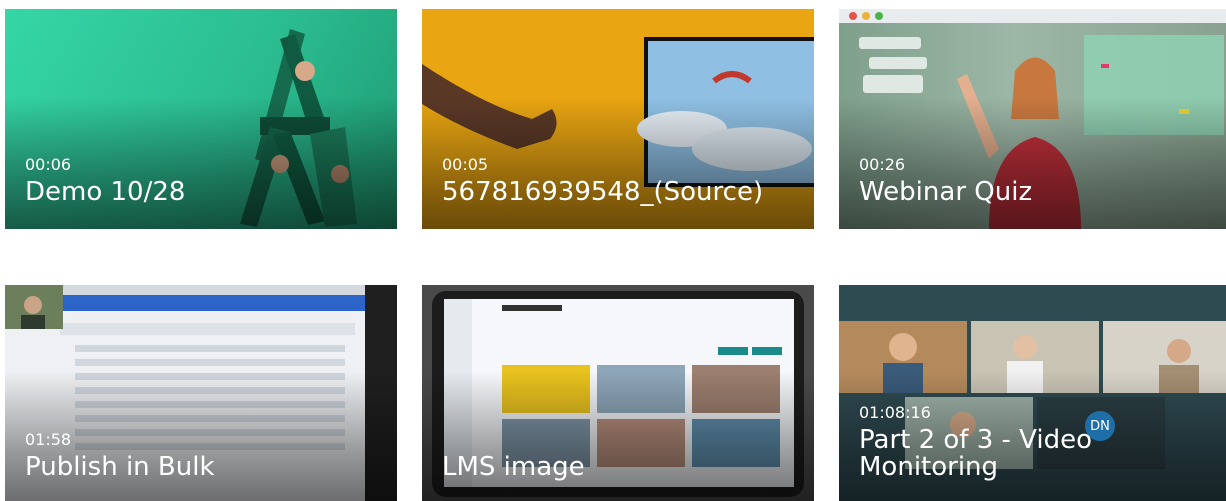  I want to click on video-duration: 00:26, so click(882, 164).